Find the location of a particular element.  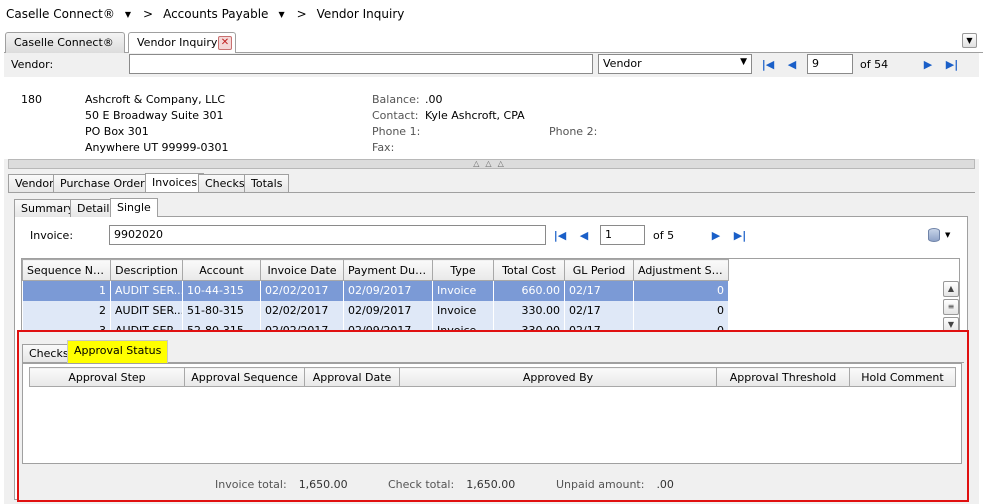

vendor-city: Anywhere UT 99999-0301 is located at coordinates (157, 147).